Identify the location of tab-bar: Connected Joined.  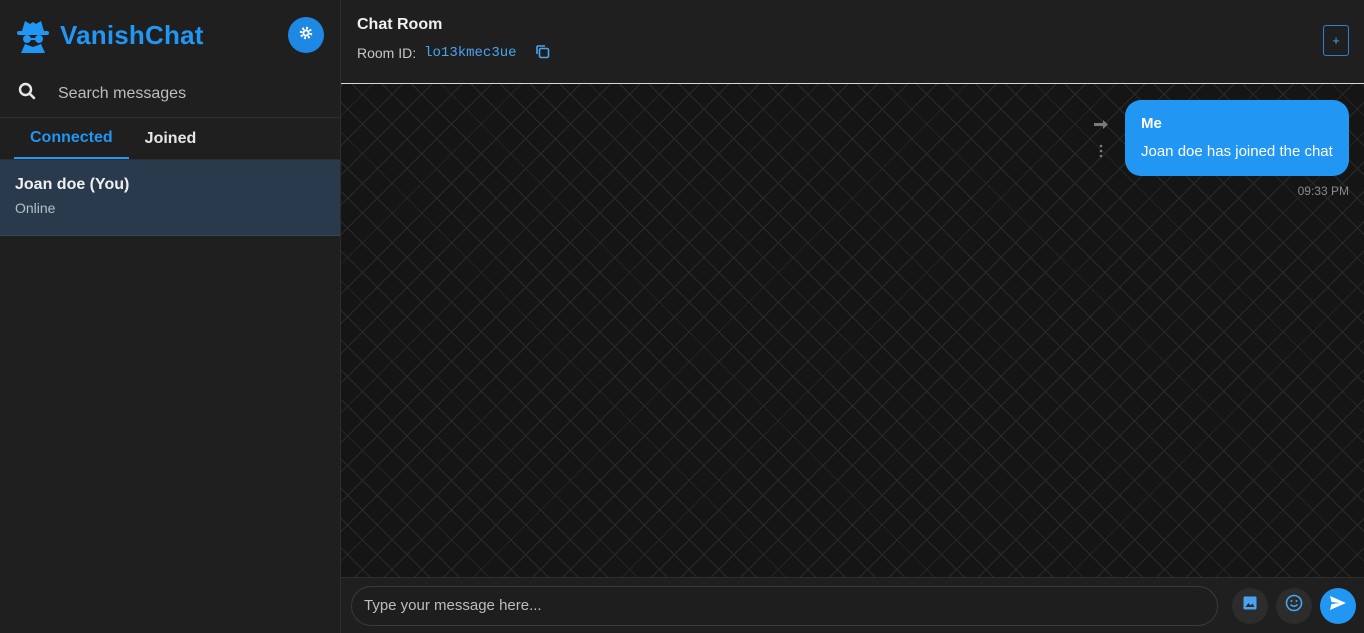
(170, 139).